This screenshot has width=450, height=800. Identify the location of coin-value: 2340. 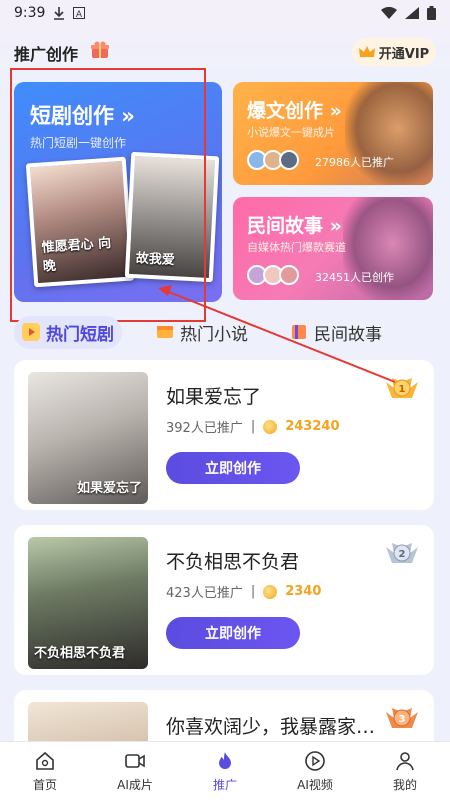
(303, 591).